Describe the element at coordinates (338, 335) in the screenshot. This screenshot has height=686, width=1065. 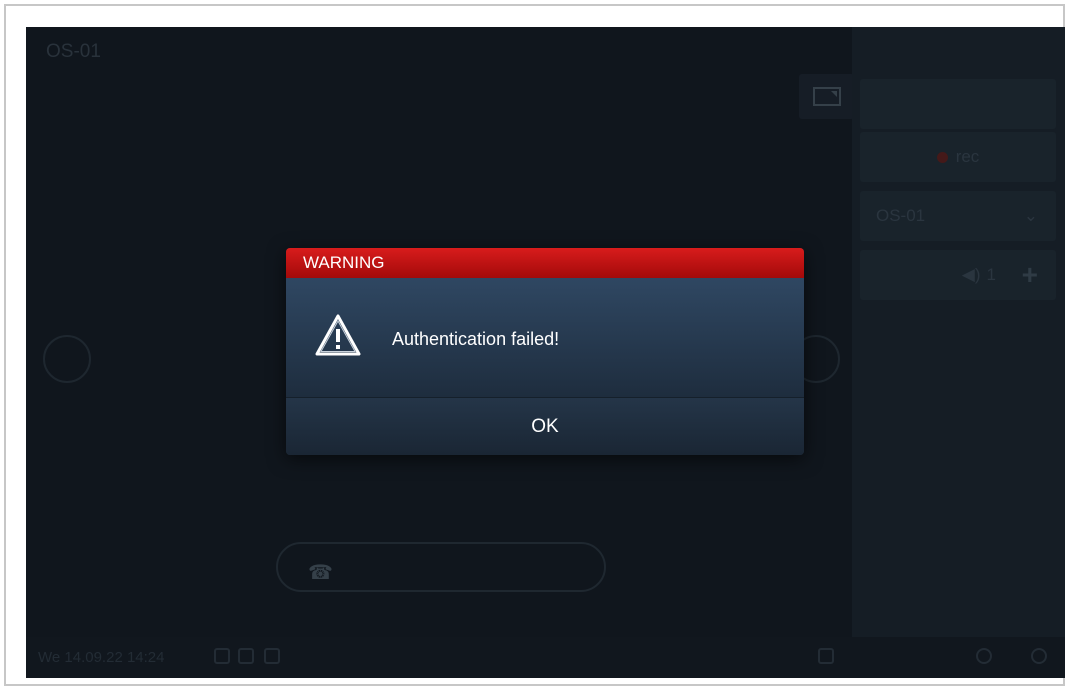
I see `warning-triangle-icon` at that location.